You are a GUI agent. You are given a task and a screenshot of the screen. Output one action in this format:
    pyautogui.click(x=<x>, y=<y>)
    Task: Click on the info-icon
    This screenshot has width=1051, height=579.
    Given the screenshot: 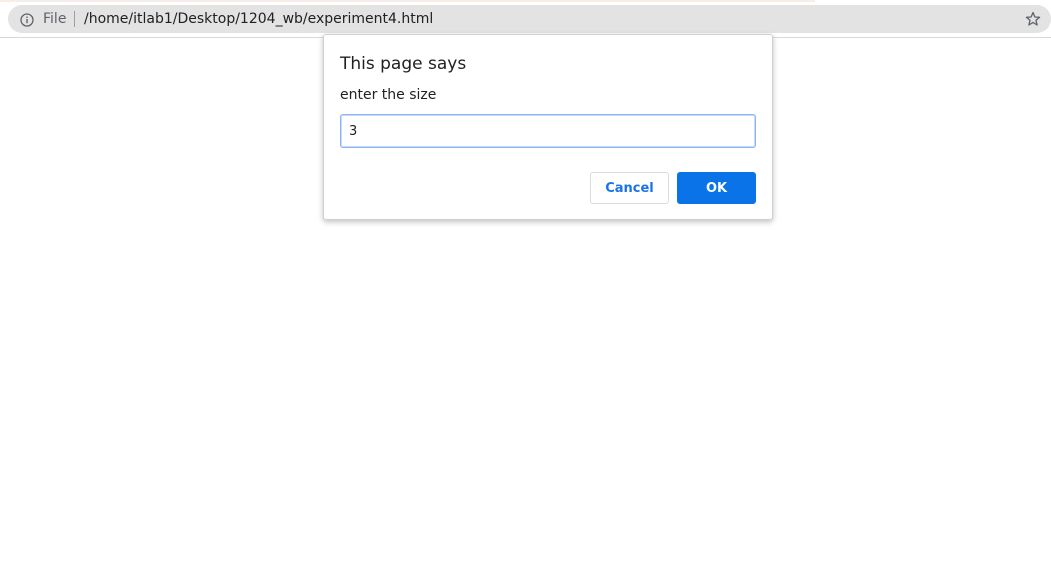 What is the action you would take?
    pyautogui.click(x=27, y=19)
    